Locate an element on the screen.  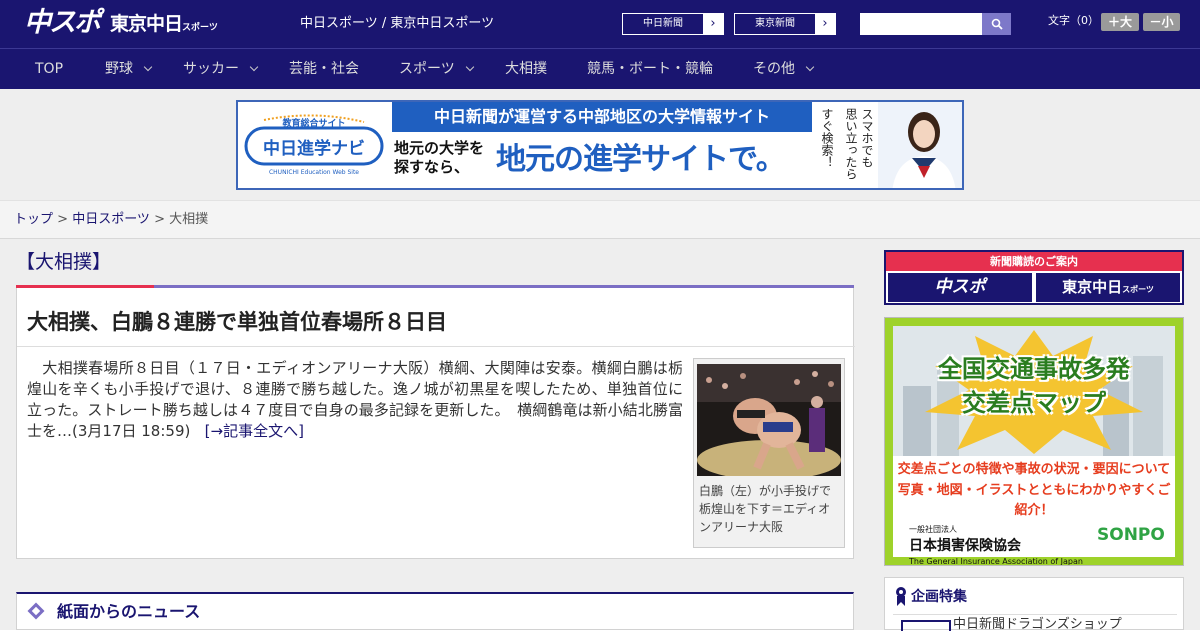
sonpo-org-small: 一般社団法人 is located at coordinates (933, 529).